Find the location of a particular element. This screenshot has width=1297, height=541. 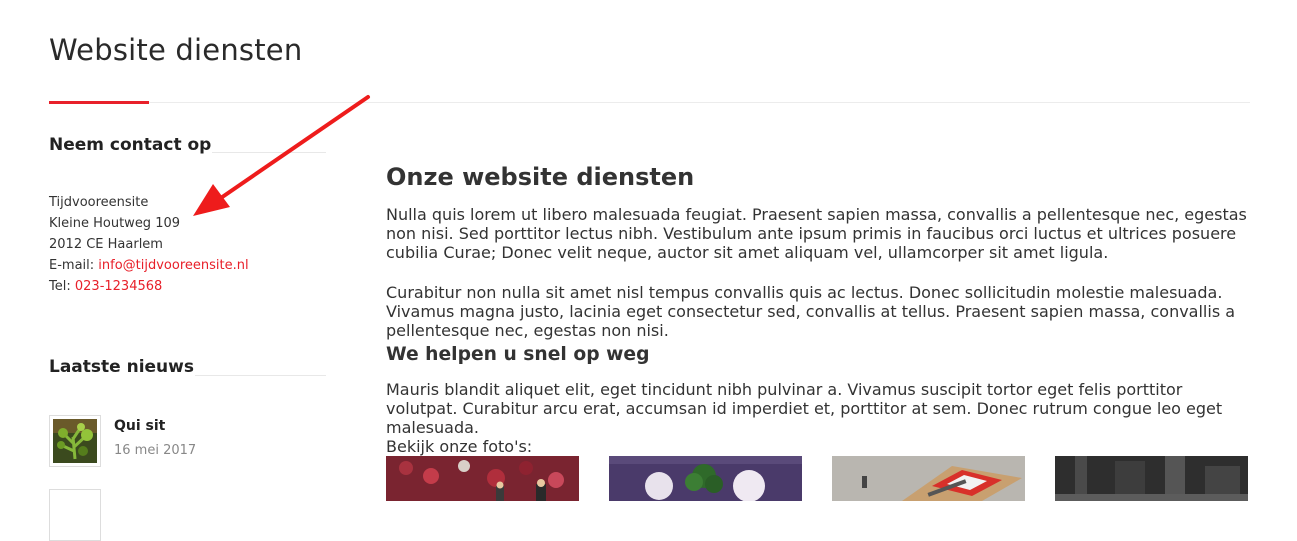

contact-phone-link: 023-1234568 is located at coordinates (118, 286).